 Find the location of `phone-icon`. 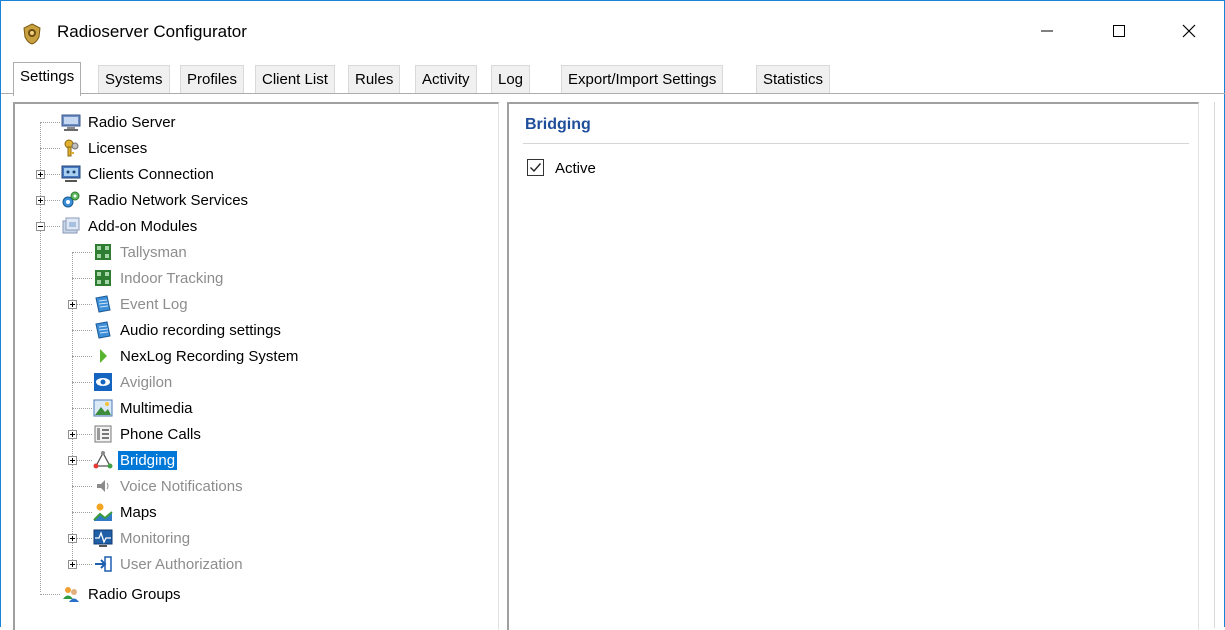

phone-icon is located at coordinates (103, 434).